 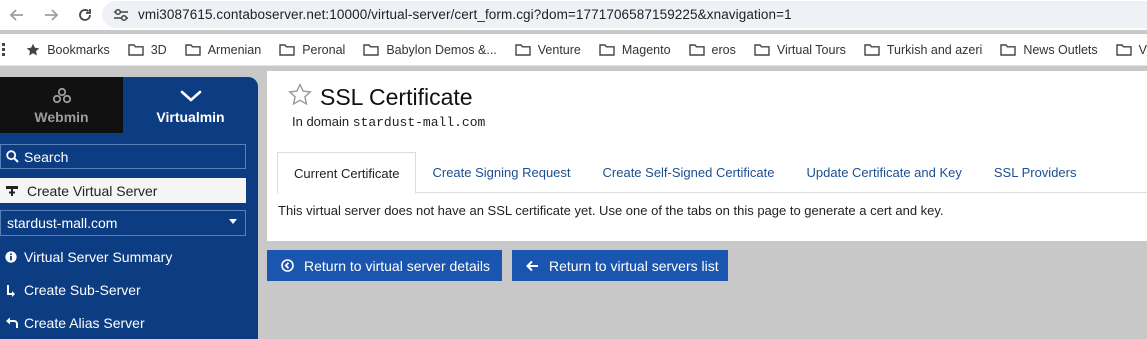 I want to click on return-to-servers-list-button: Return to virtual servers list, so click(x=620, y=265).